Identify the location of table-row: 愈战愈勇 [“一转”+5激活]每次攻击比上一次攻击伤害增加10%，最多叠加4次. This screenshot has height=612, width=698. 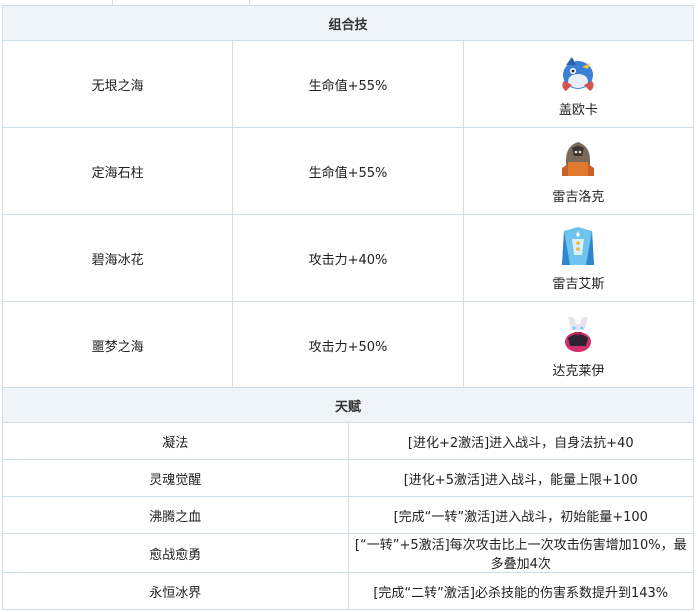
(348, 553).